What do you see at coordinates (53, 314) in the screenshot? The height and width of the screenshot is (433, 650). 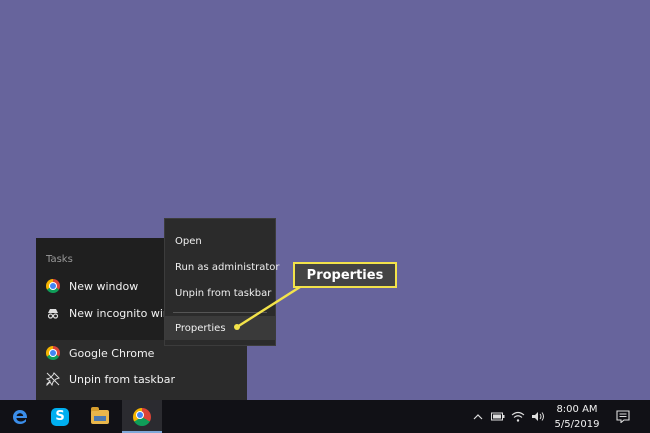 I see `incognito-icon` at bounding box center [53, 314].